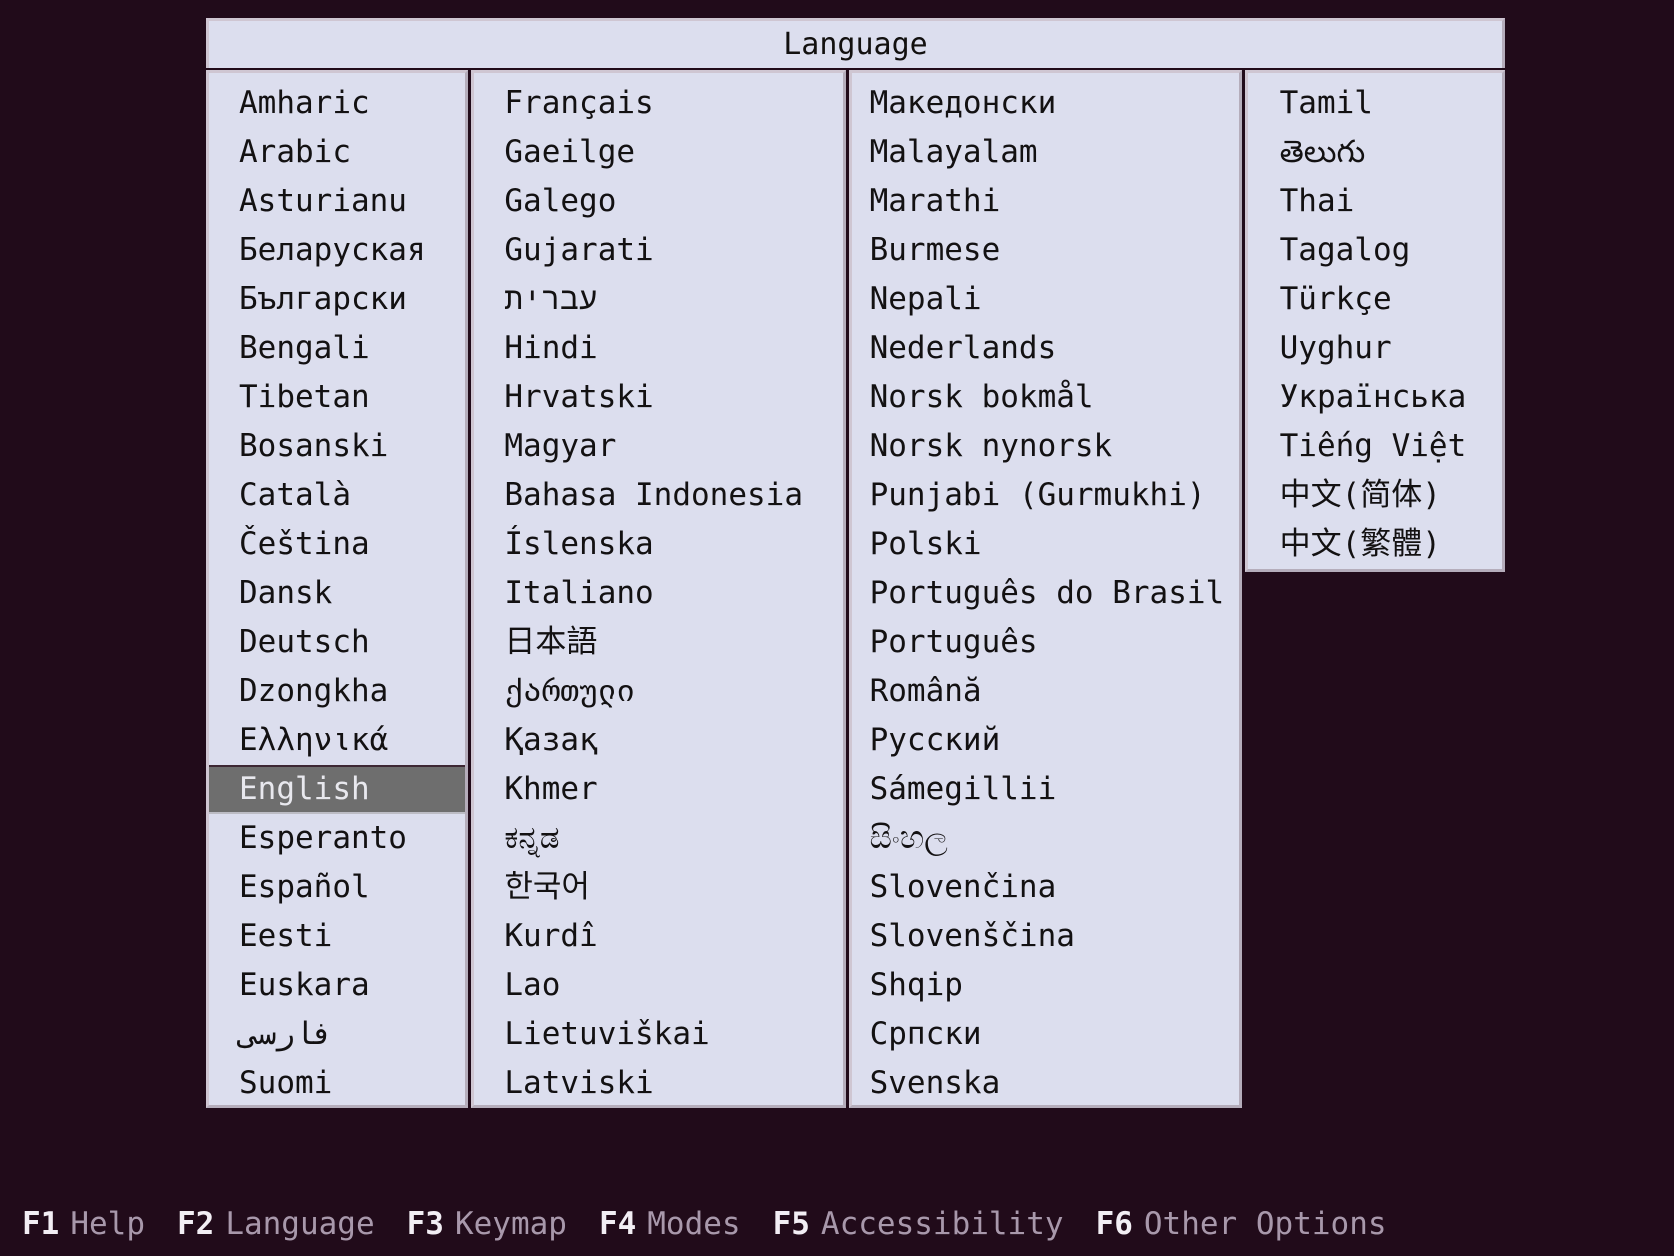  I want to click on language-item: Kurdî, so click(658, 936).